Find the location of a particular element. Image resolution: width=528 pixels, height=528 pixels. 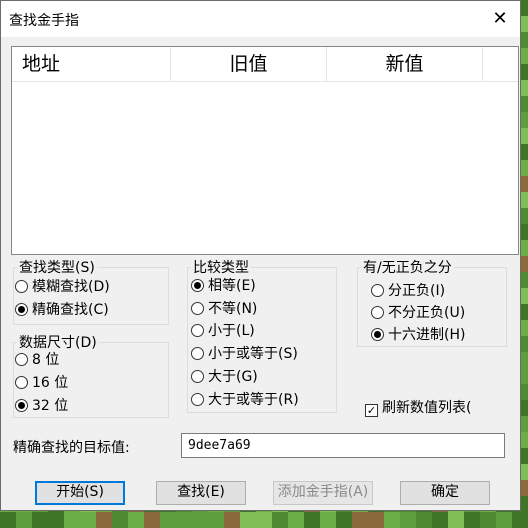

column-header-old-value: 旧值 is located at coordinates (249, 64).